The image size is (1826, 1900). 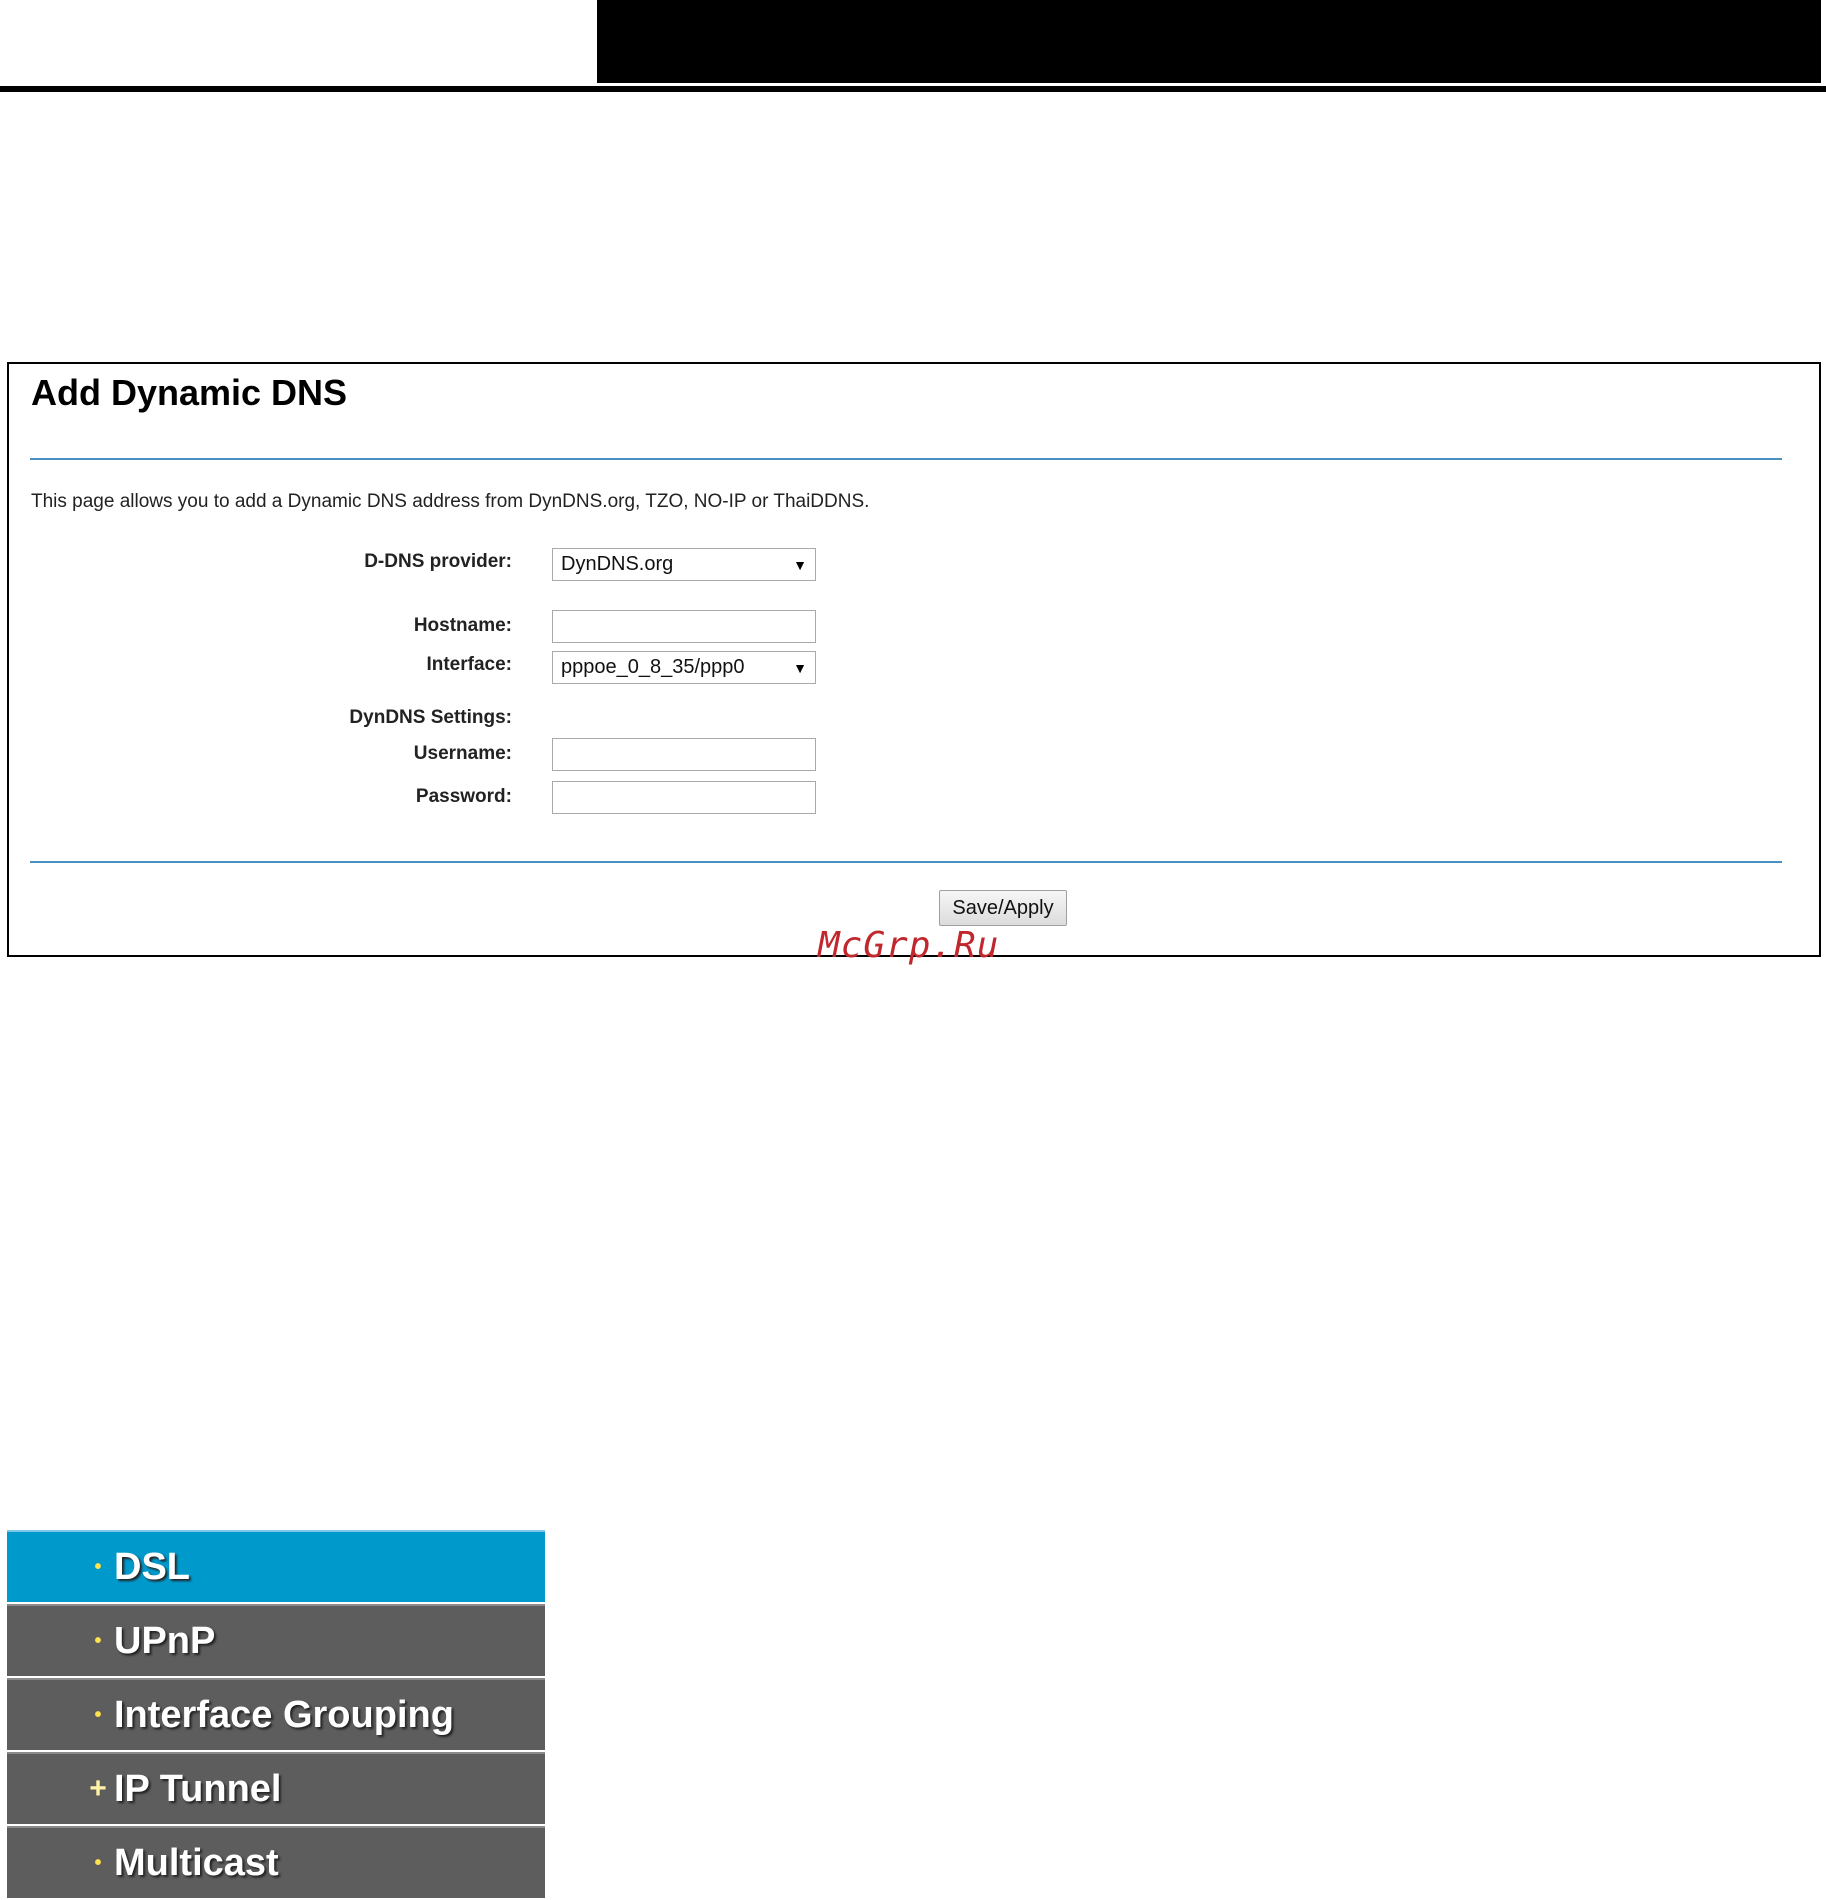 What do you see at coordinates (469, 664) in the screenshot?
I see `interface-label: Interface:` at bounding box center [469, 664].